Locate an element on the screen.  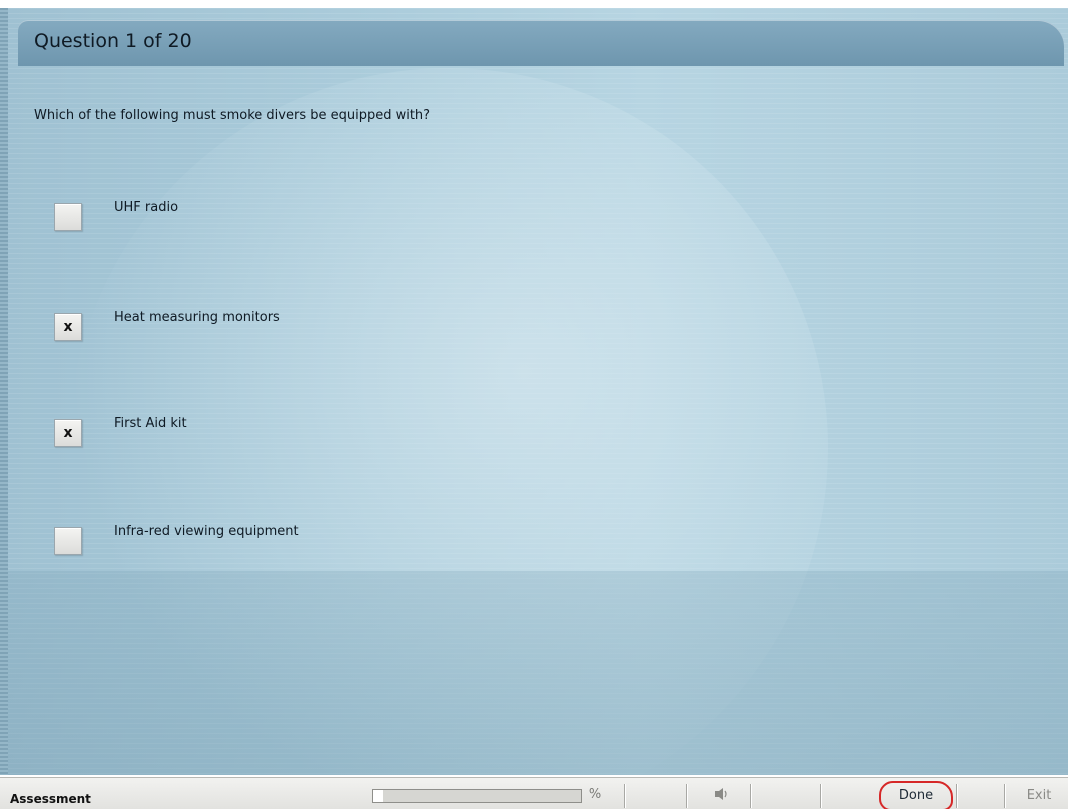
answer-label-4: Infra-red viewing equipment is located at coordinates (206, 531).